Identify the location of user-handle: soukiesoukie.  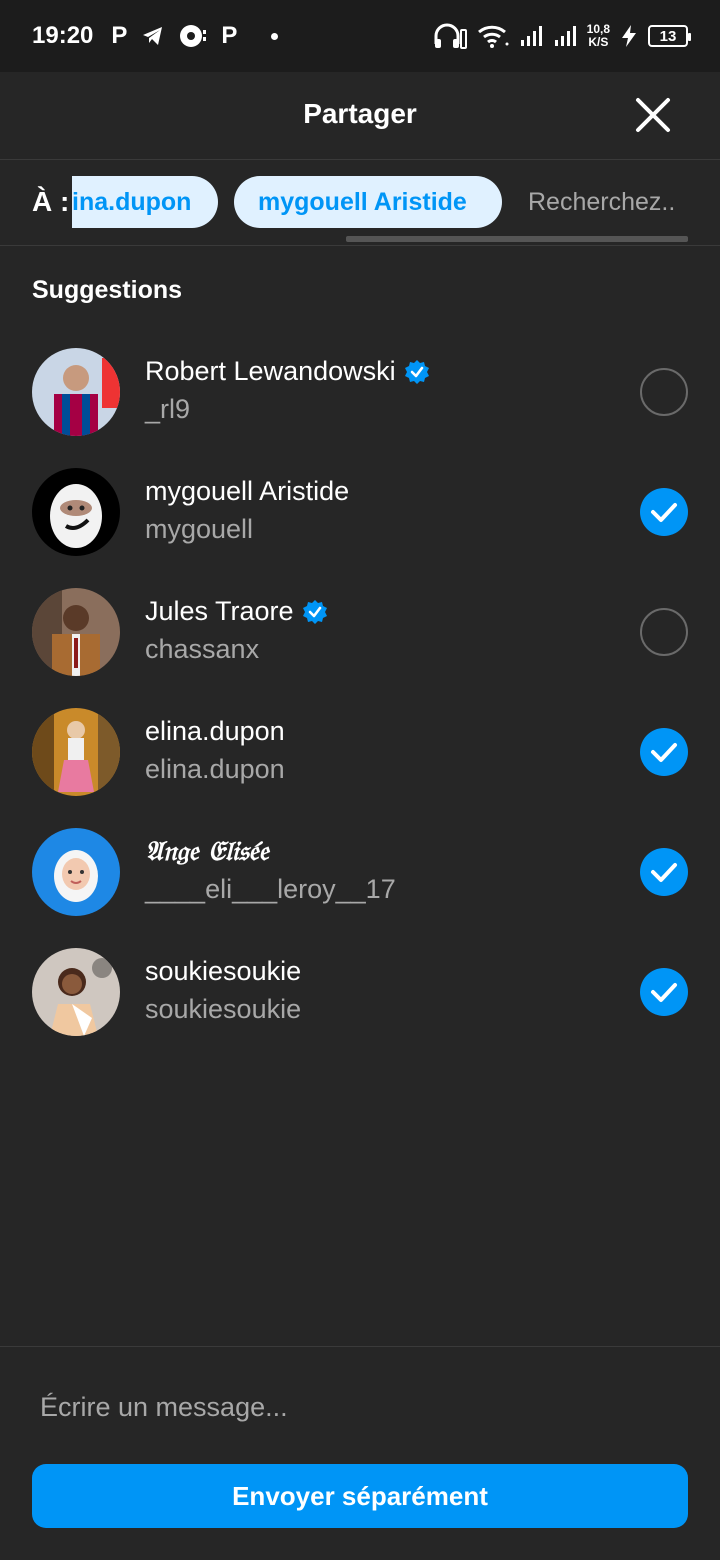
(223, 1009).